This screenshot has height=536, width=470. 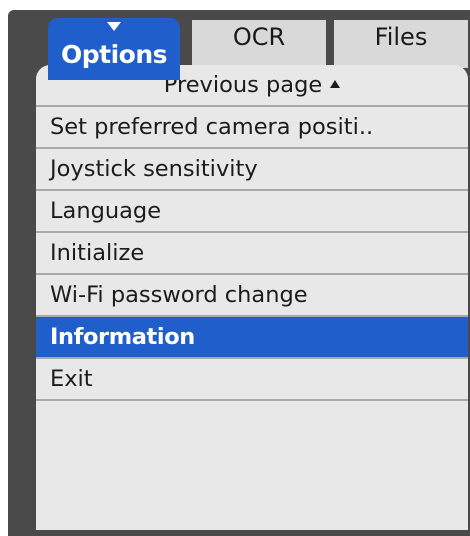 I want to click on menu-item-label: Wi-Fi password change, so click(x=179, y=295).